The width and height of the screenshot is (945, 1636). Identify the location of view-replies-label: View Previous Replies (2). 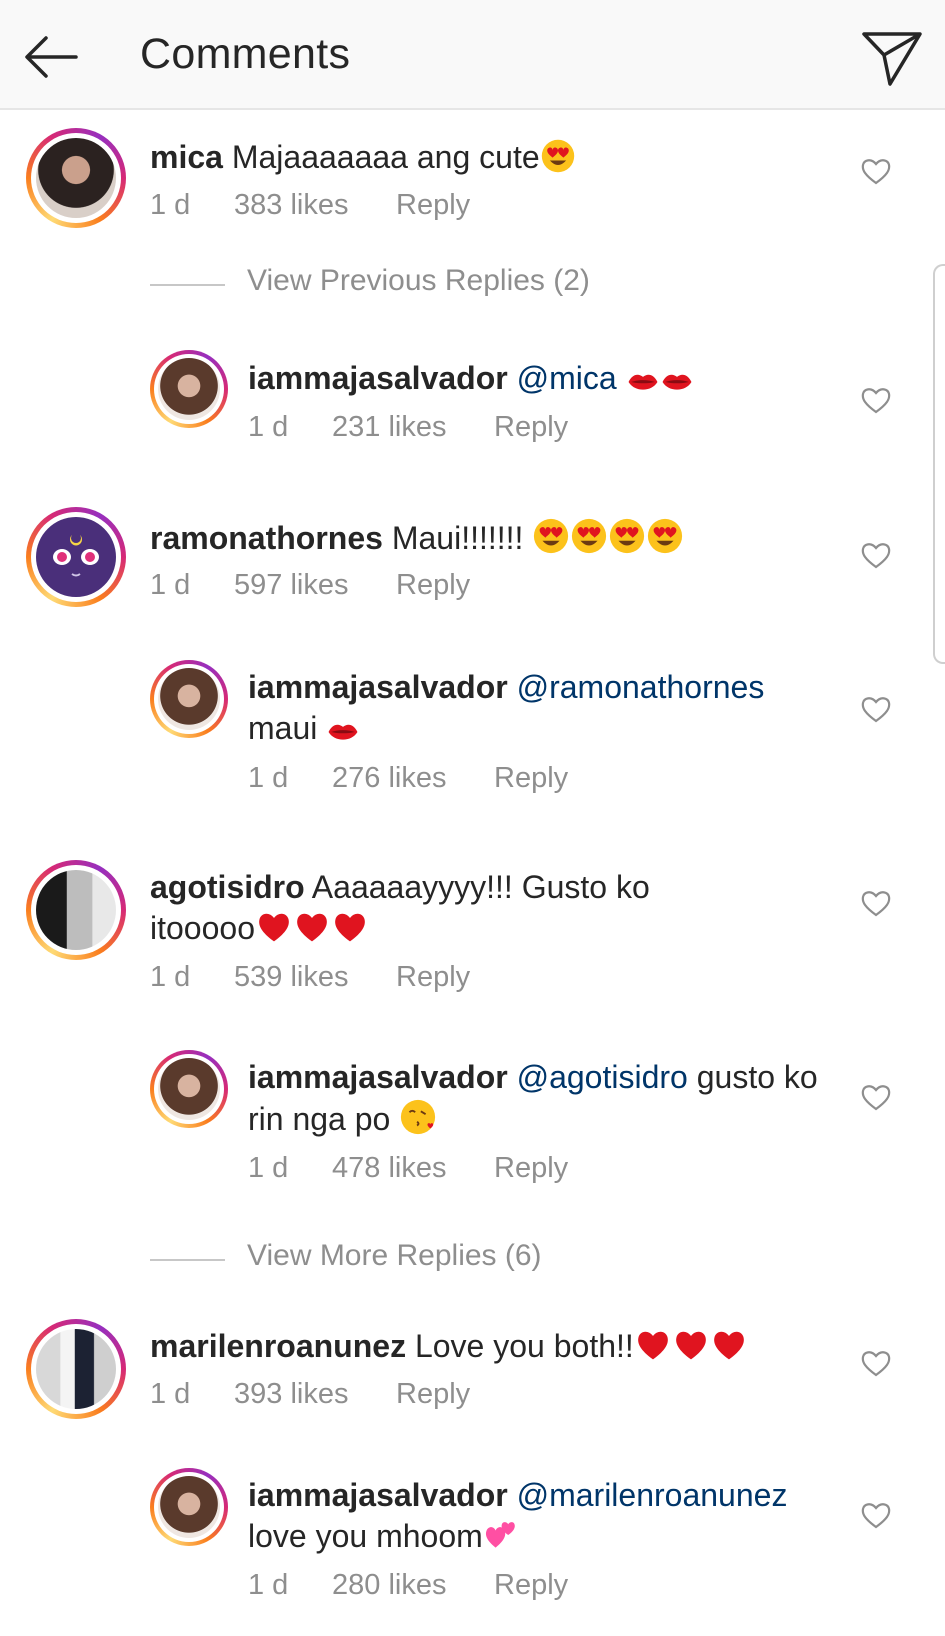
(418, 281).